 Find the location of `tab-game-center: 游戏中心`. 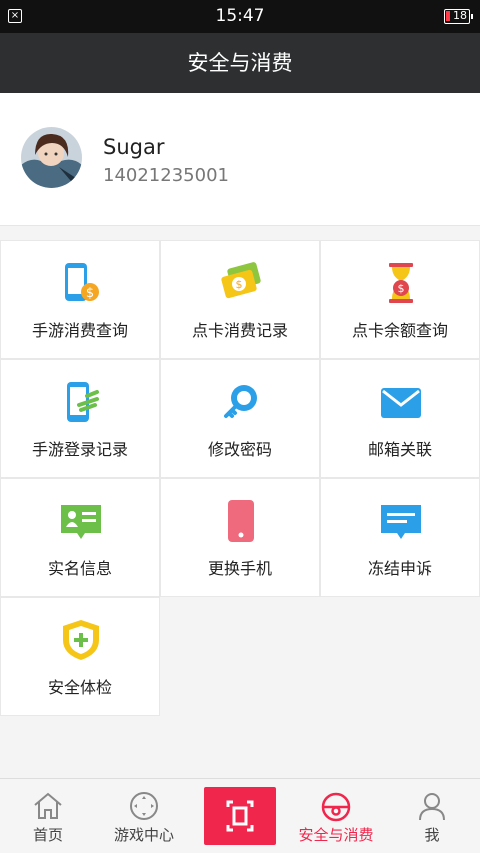

tab-game-center: 游戏中心 is located at coordinates (144, 816).